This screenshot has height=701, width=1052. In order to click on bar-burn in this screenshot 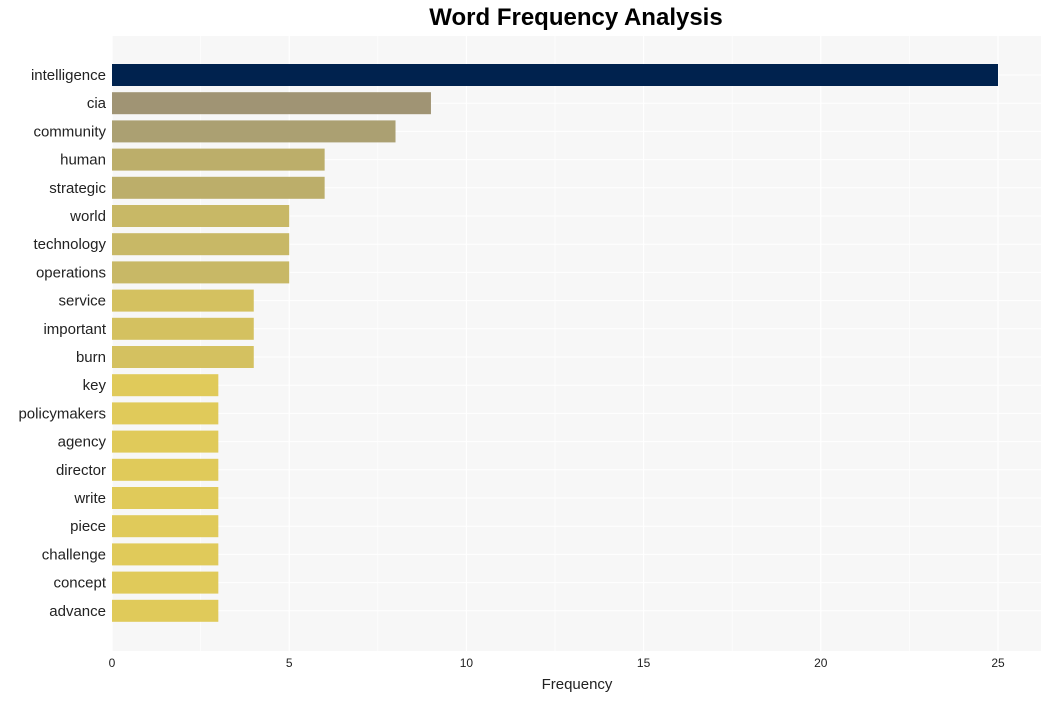, I will do `click(183, 357)`.